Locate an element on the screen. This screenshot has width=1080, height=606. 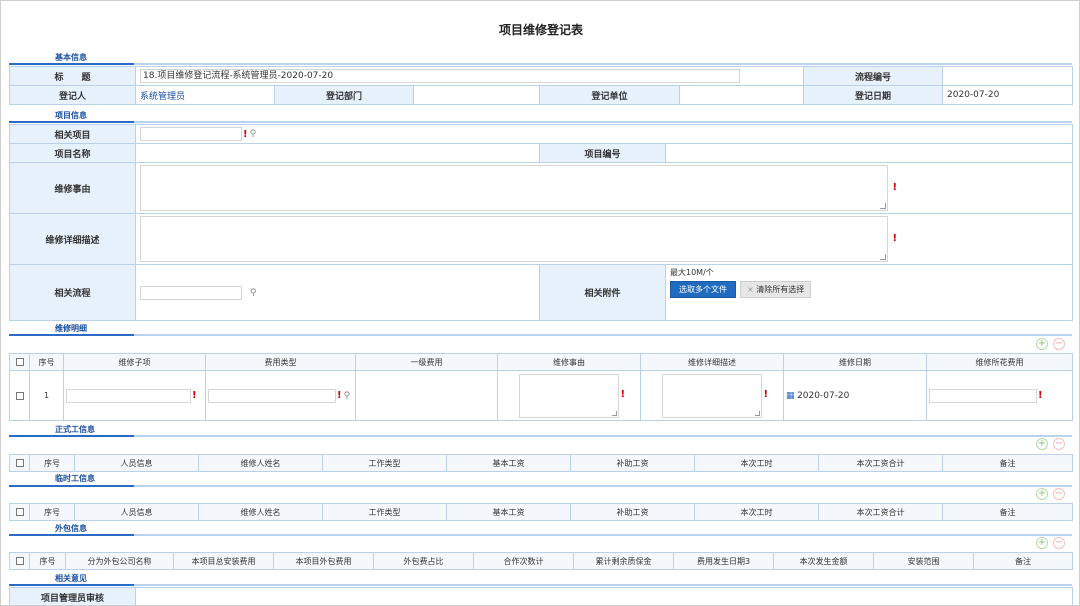
related-project-input is located at coordinates (191, 134).